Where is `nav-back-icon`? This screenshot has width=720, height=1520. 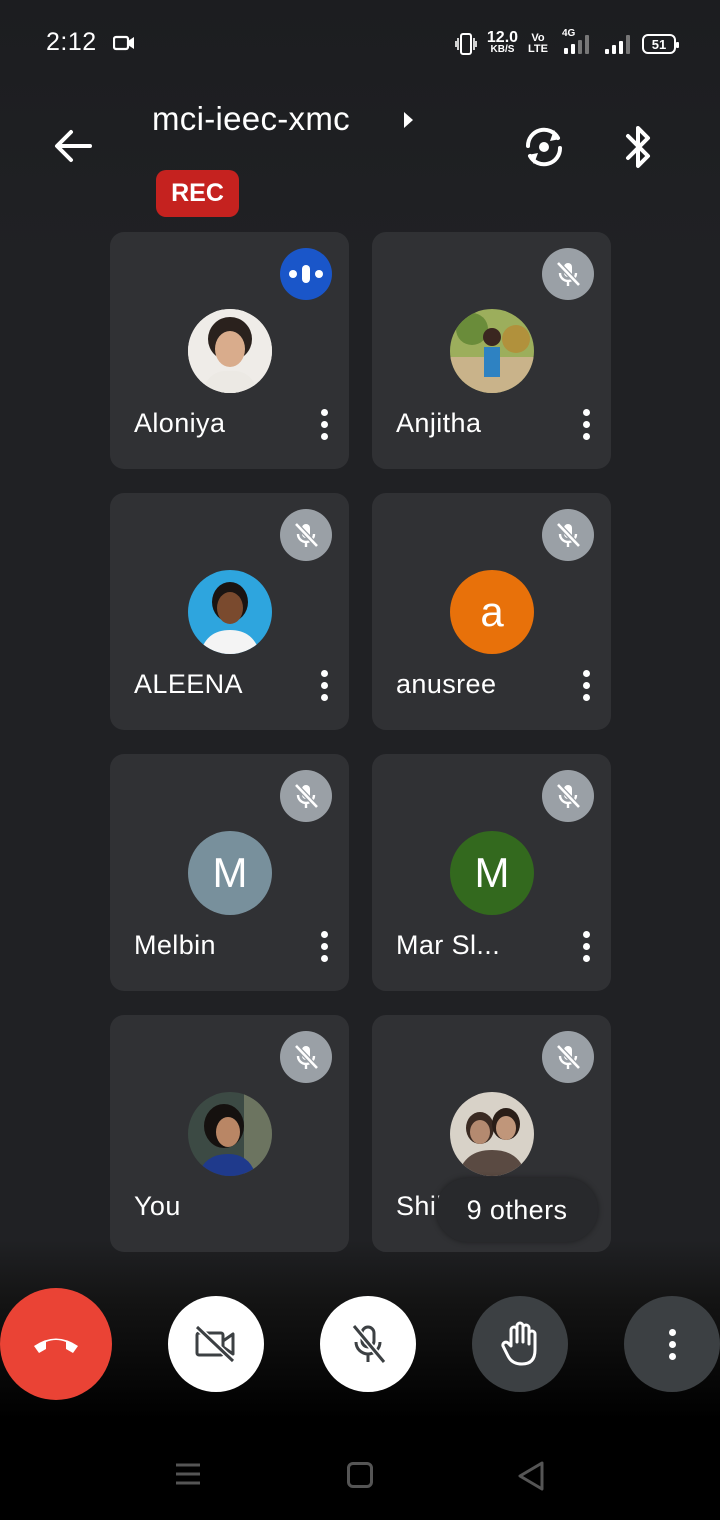 nav-back-icon is located at coordinates (531, 1476).